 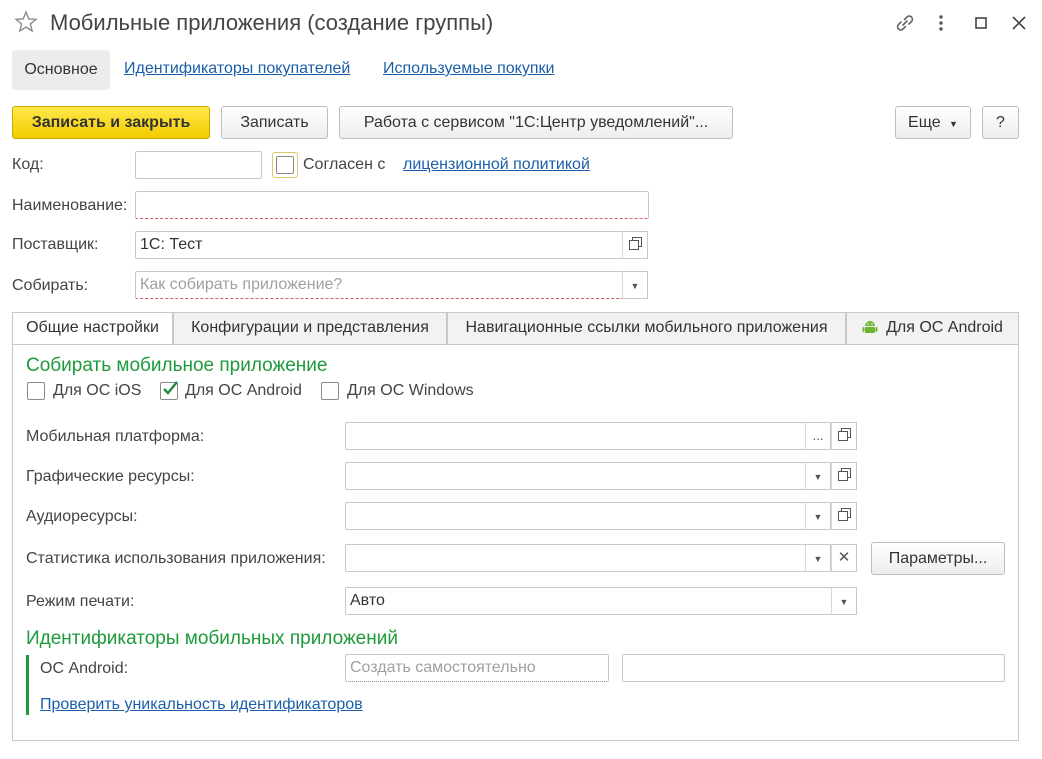 I want to click on tab-configurations: Конфигурации и представления, so click(x=310, y=328).